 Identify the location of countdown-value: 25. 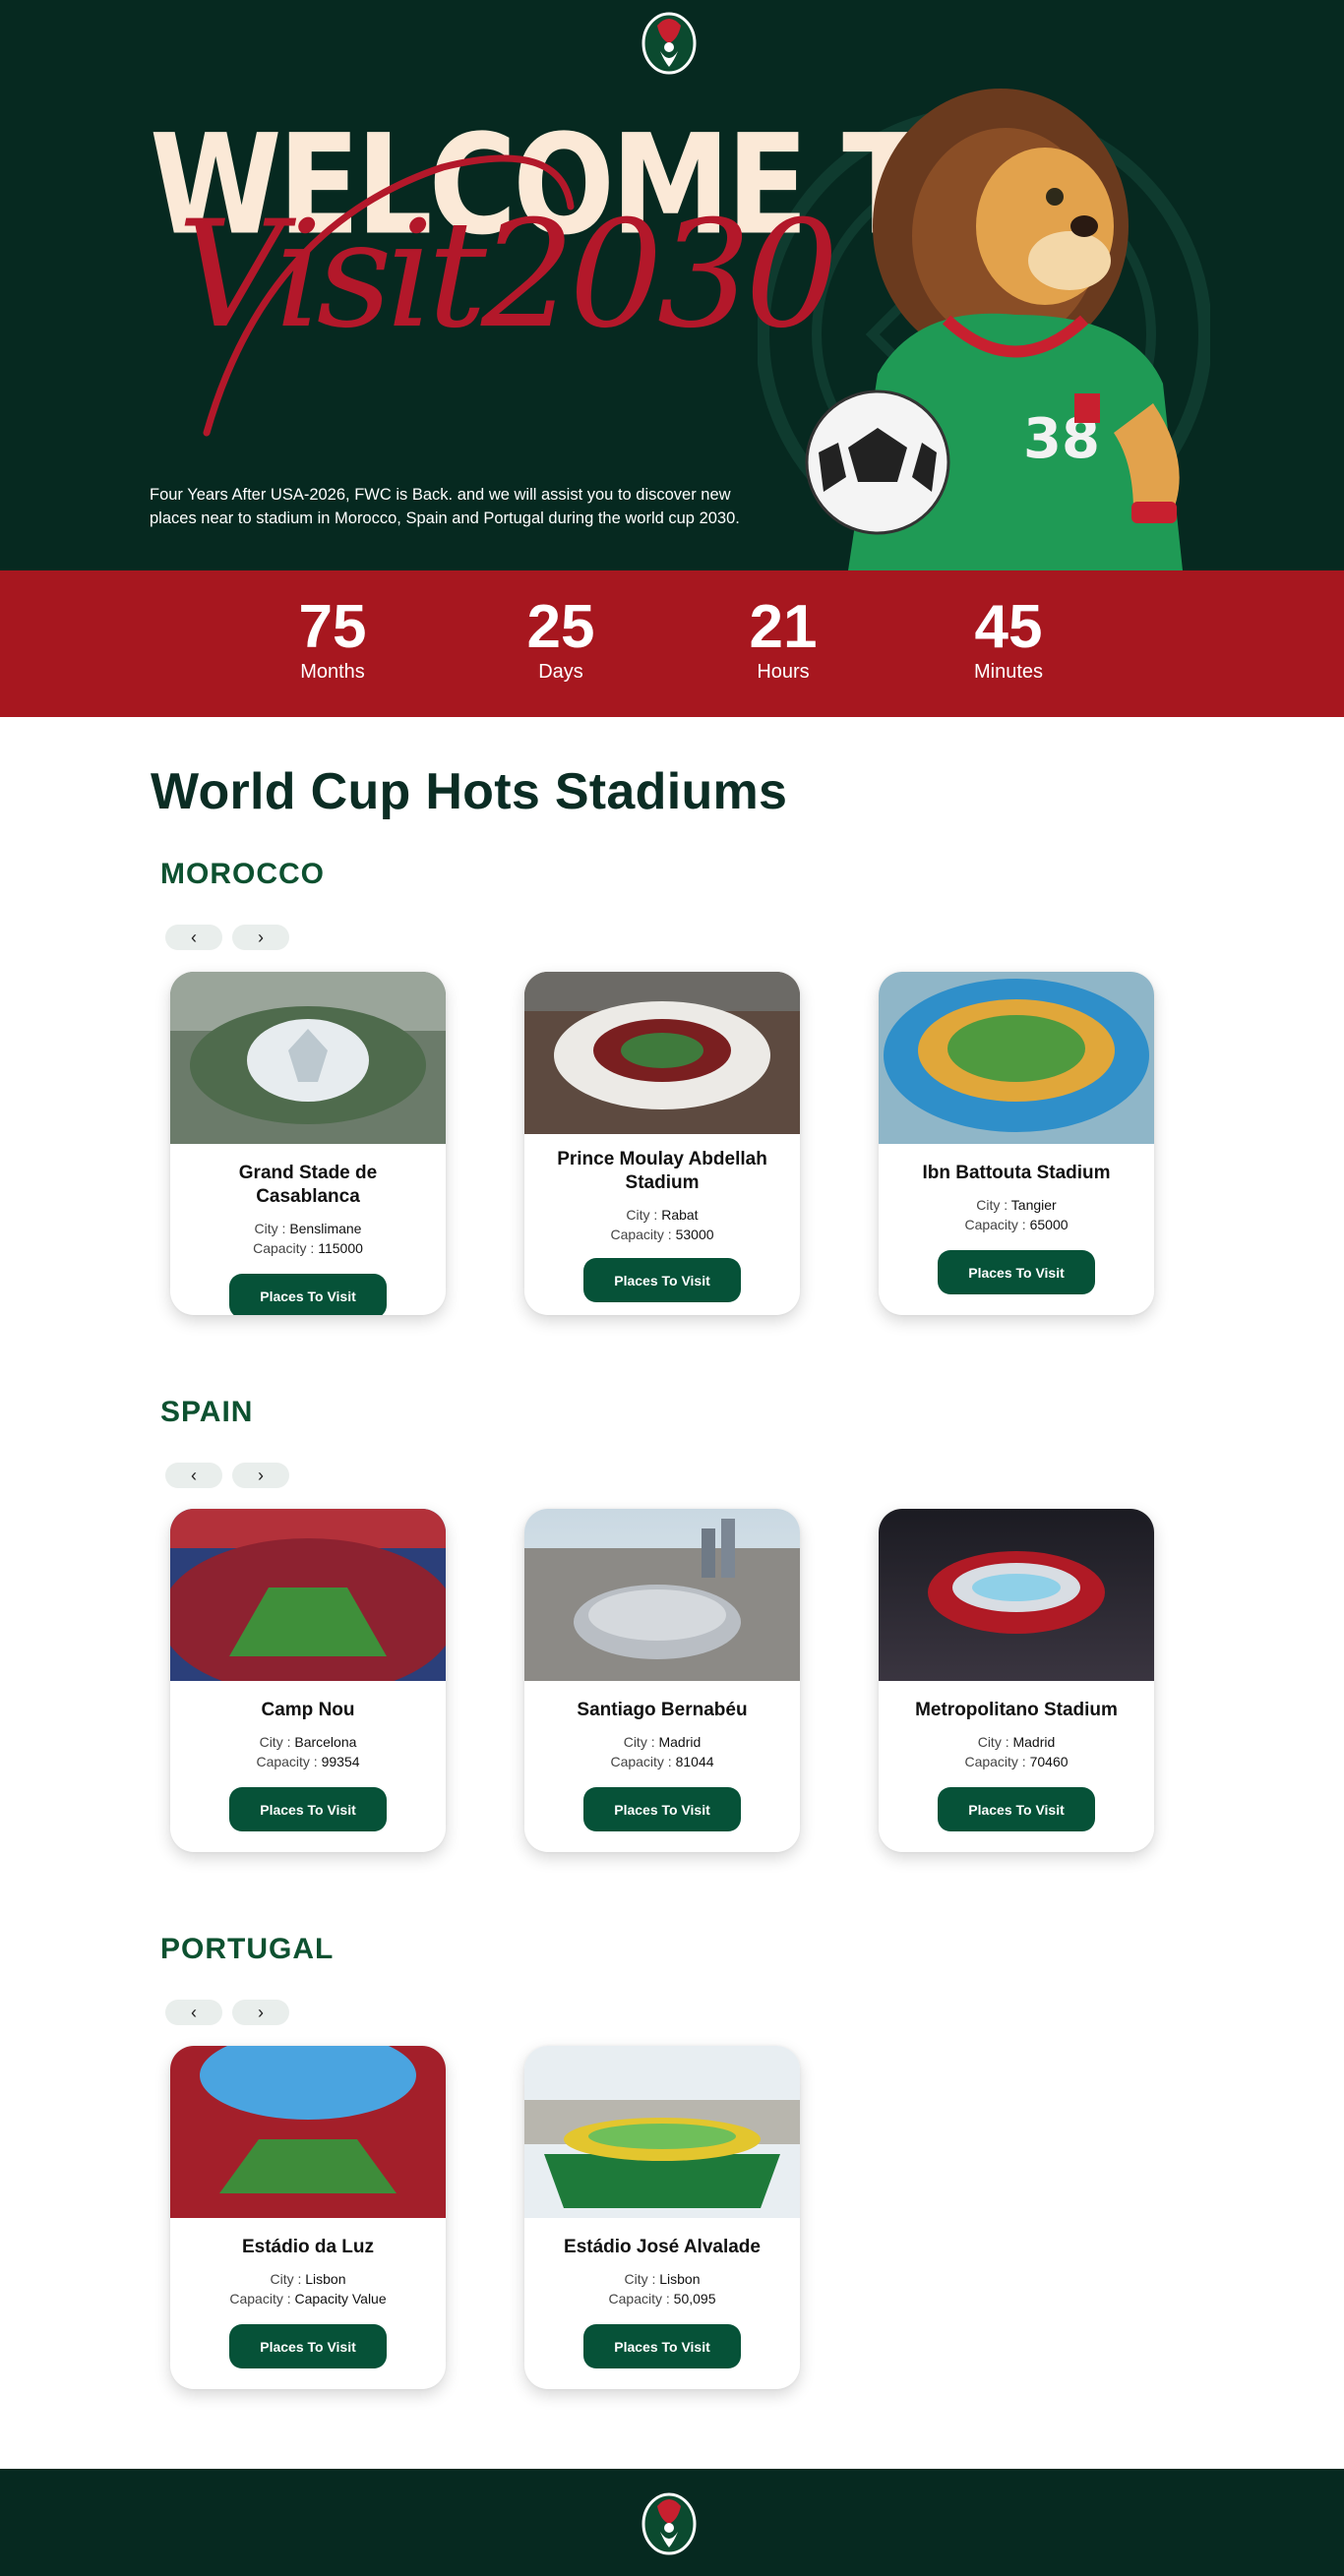
(561, 627).